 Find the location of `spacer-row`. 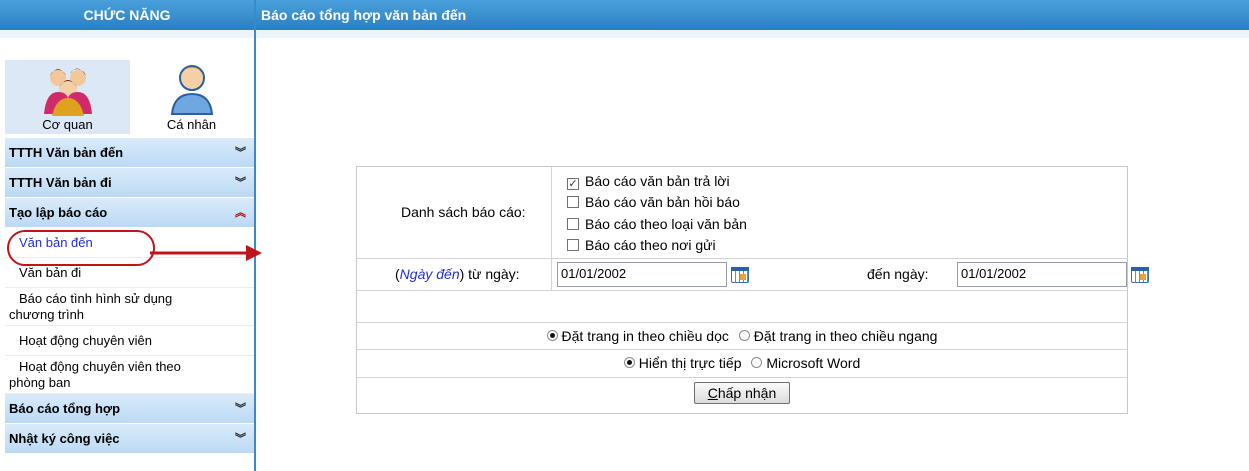

spacer-row is located at coordinates (742, 307).